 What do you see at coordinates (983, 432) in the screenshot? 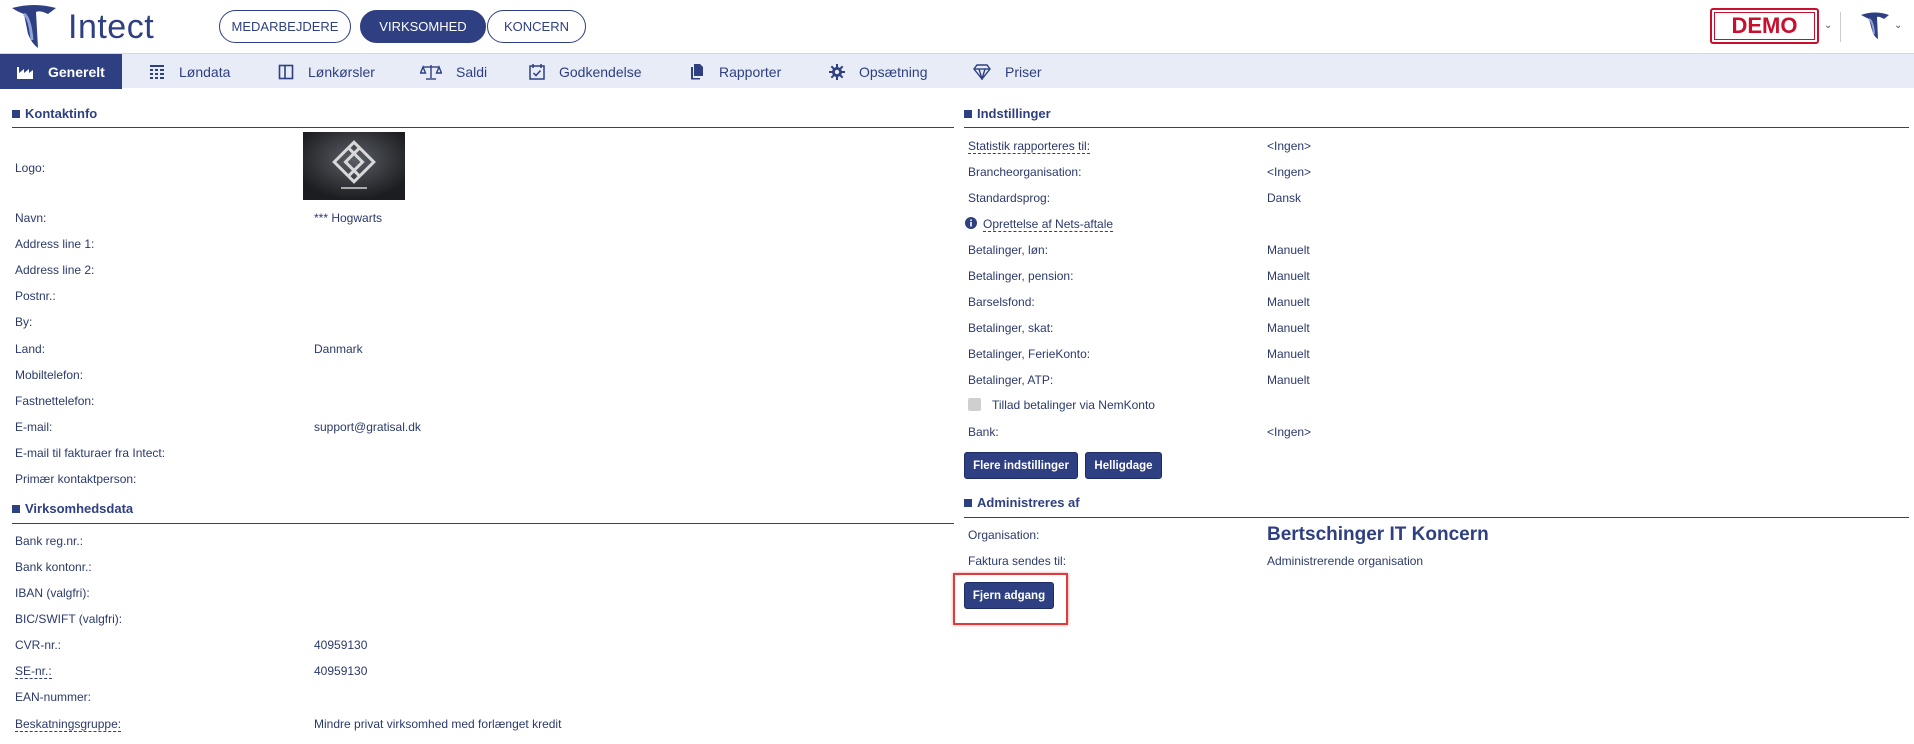
I see `field-label: Bank:` at bounding box center [983, 432].